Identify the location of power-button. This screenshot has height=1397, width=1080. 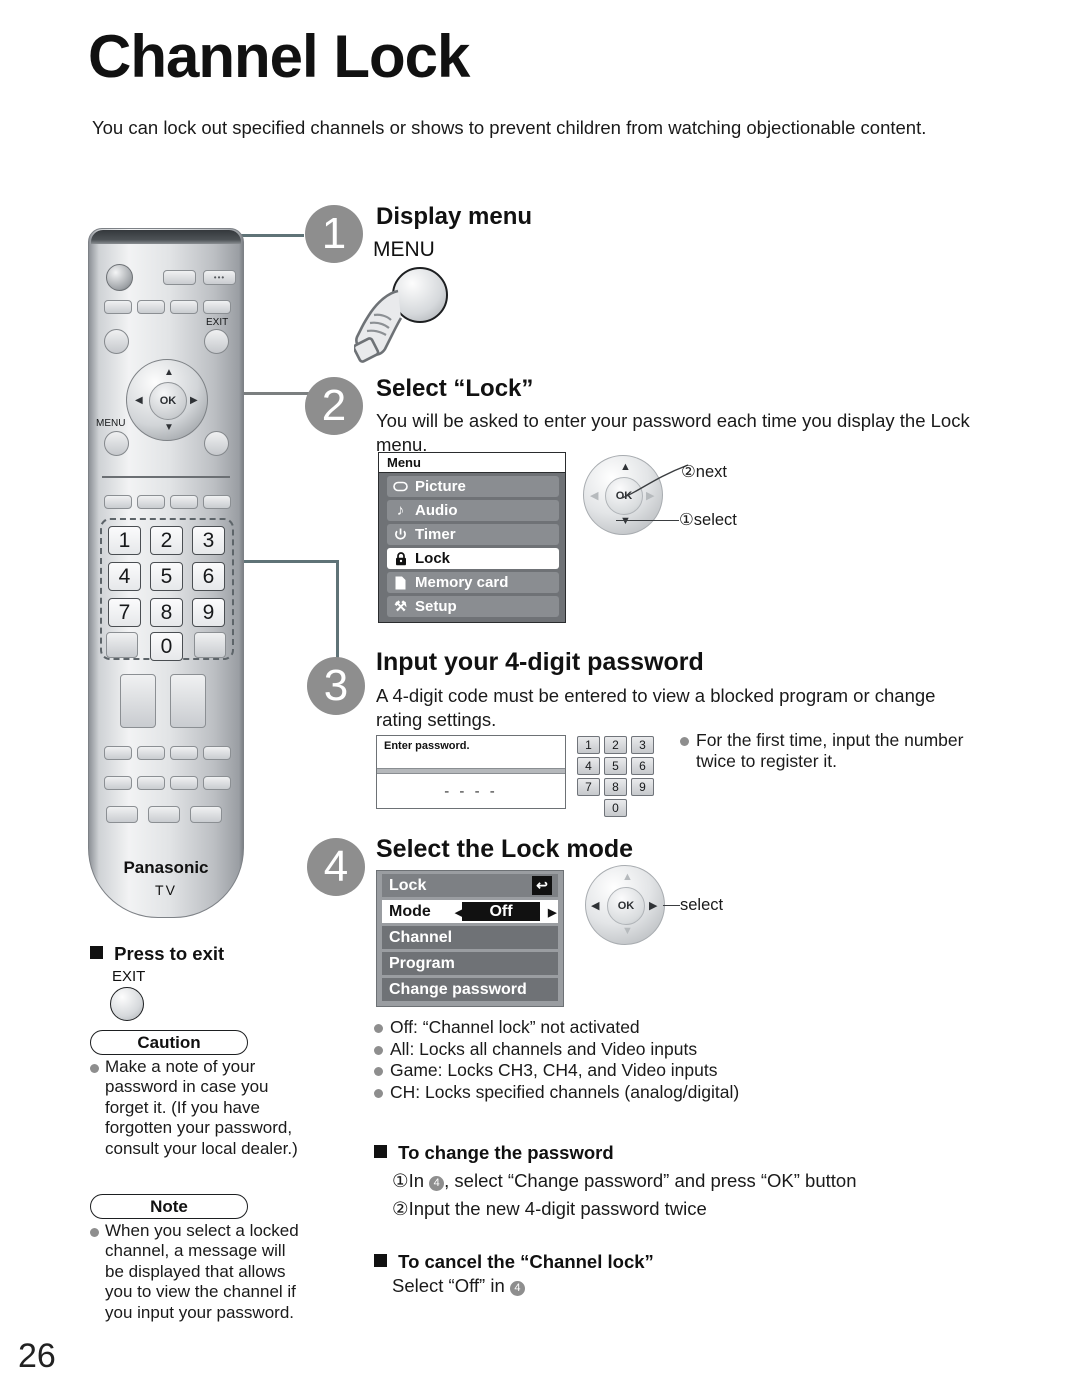
(119, 277).